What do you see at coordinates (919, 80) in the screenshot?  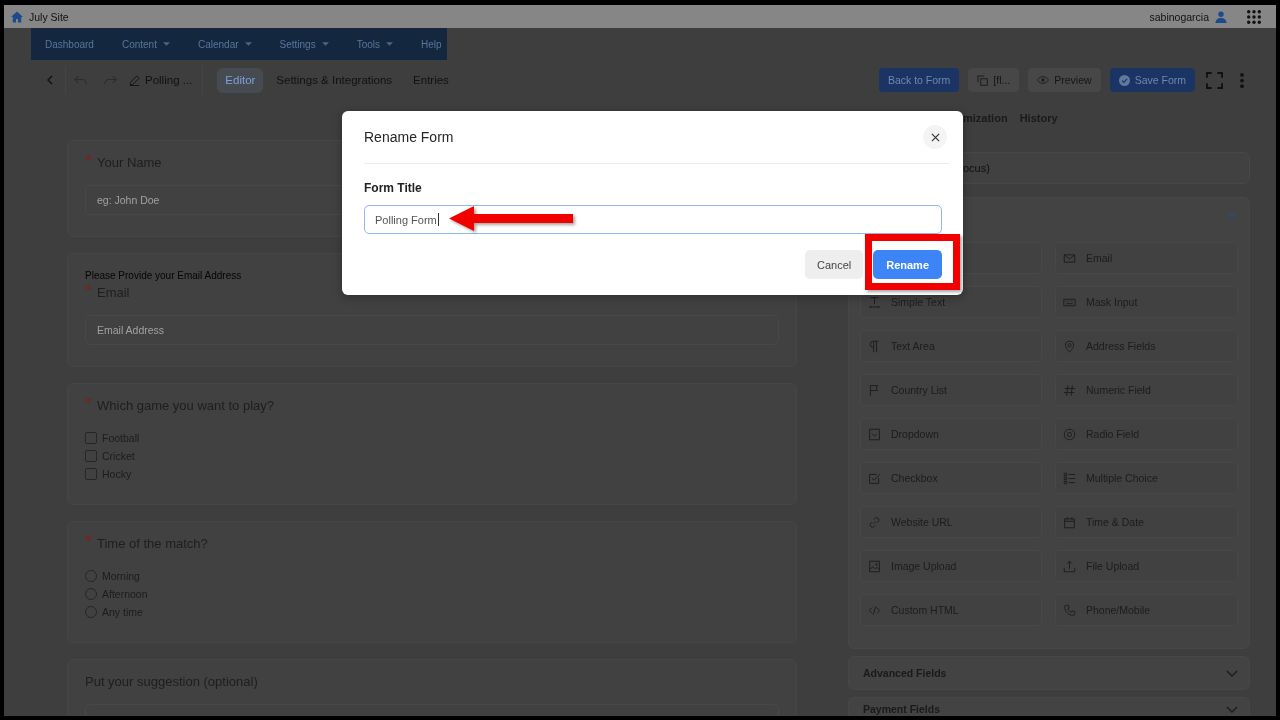 I see `back-to-form-button: Back to Form` at bounding box center [919, 80].